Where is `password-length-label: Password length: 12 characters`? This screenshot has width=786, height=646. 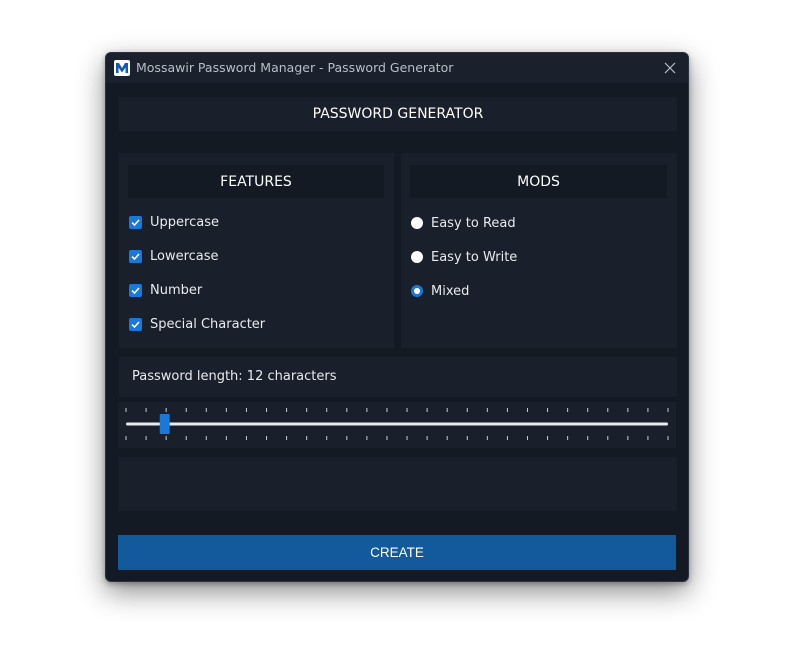
password-length-label: Password length: 12 characters is located at coordinates (234, 376).